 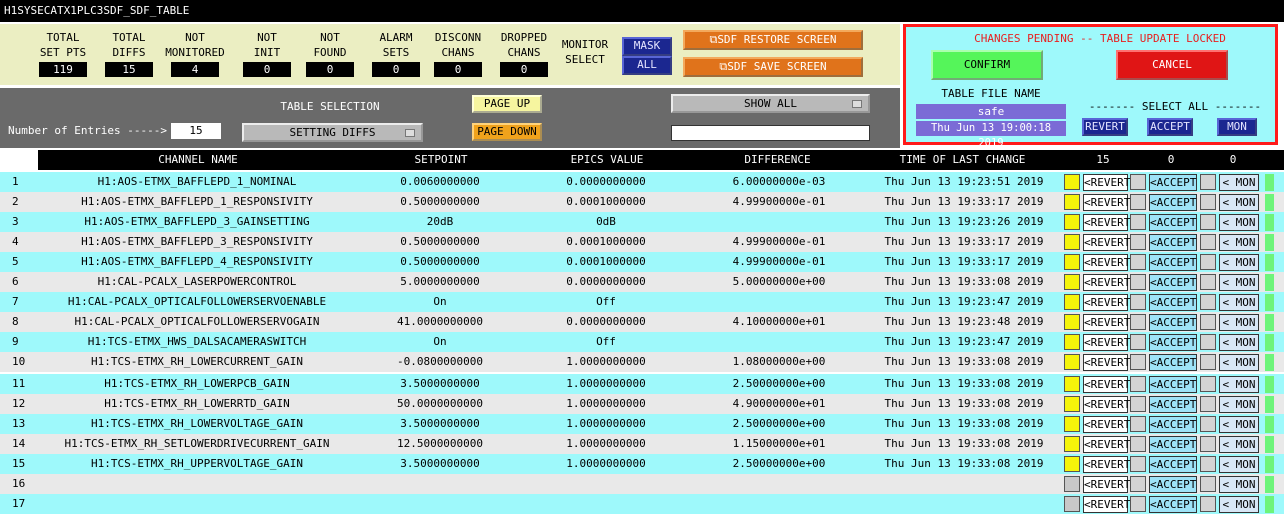 What do you see at coordinates (1237, 127) in the screenshot?
I see `select-all-mon-button: MON` at bounding box center [1237, 127].